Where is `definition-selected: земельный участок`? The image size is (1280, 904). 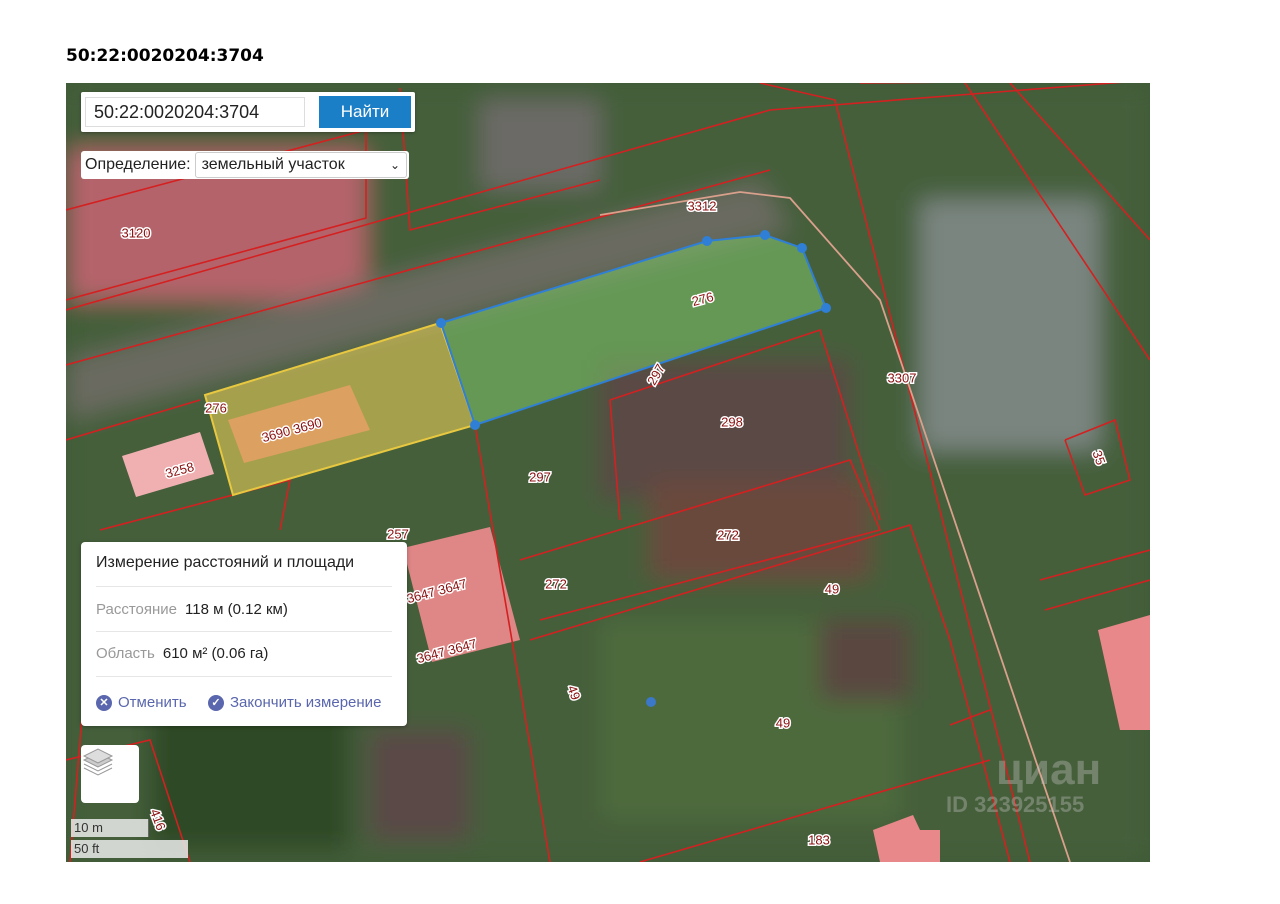 definition-selected: земельный участок is located at coordinates (273, 164).